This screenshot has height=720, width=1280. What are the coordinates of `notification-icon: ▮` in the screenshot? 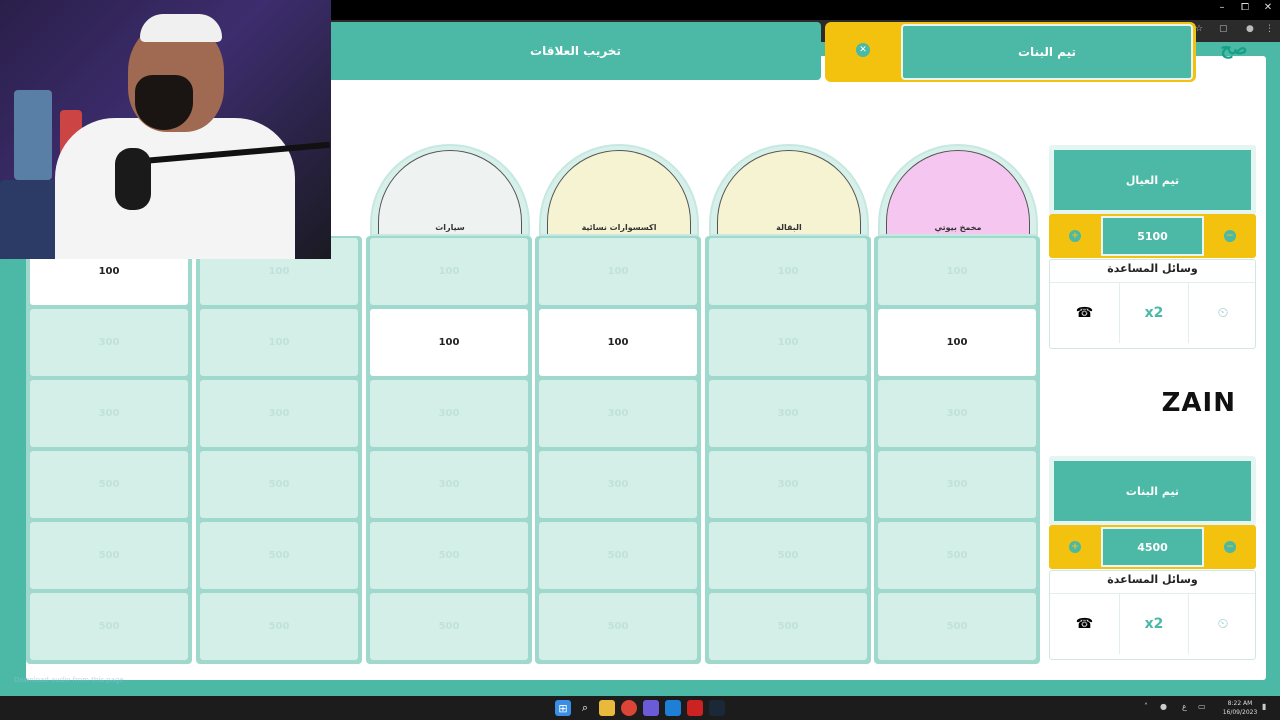 It's located at (1264, 706).